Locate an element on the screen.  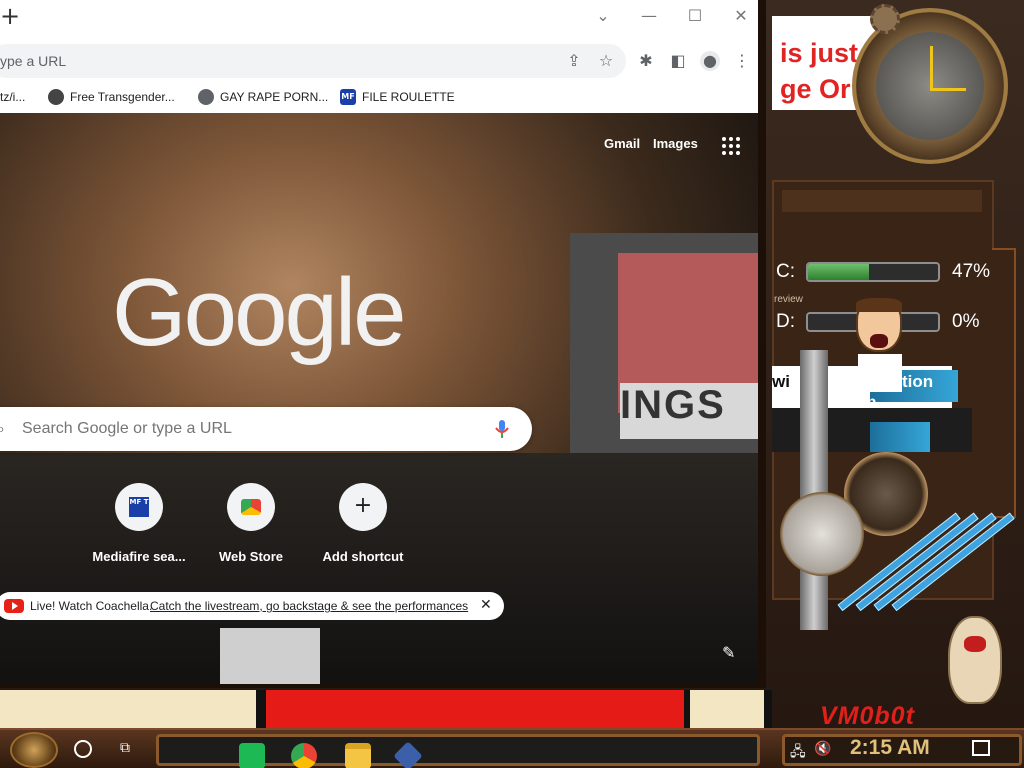
google-apps-icon is located at coordinates (731, 146).